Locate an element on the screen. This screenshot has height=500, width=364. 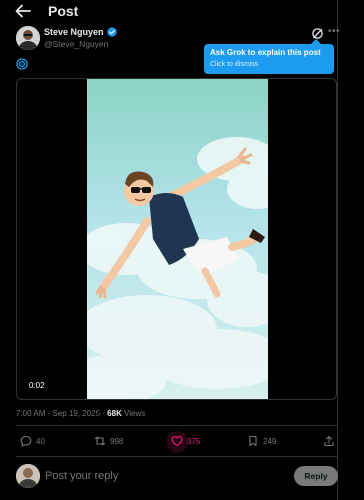
reply-icon is located at coordinates (26, 441).